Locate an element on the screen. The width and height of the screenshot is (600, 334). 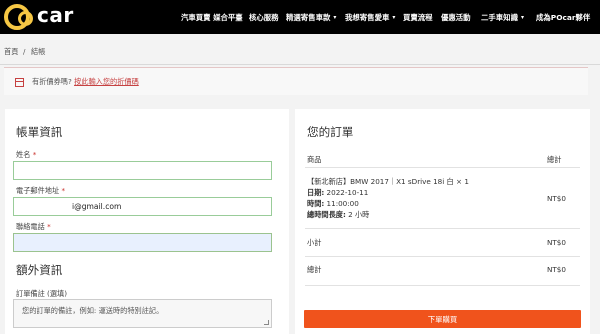
nav-item-platform: 汽車買賣 媒合平臺 is located at coordinates (212, 17).